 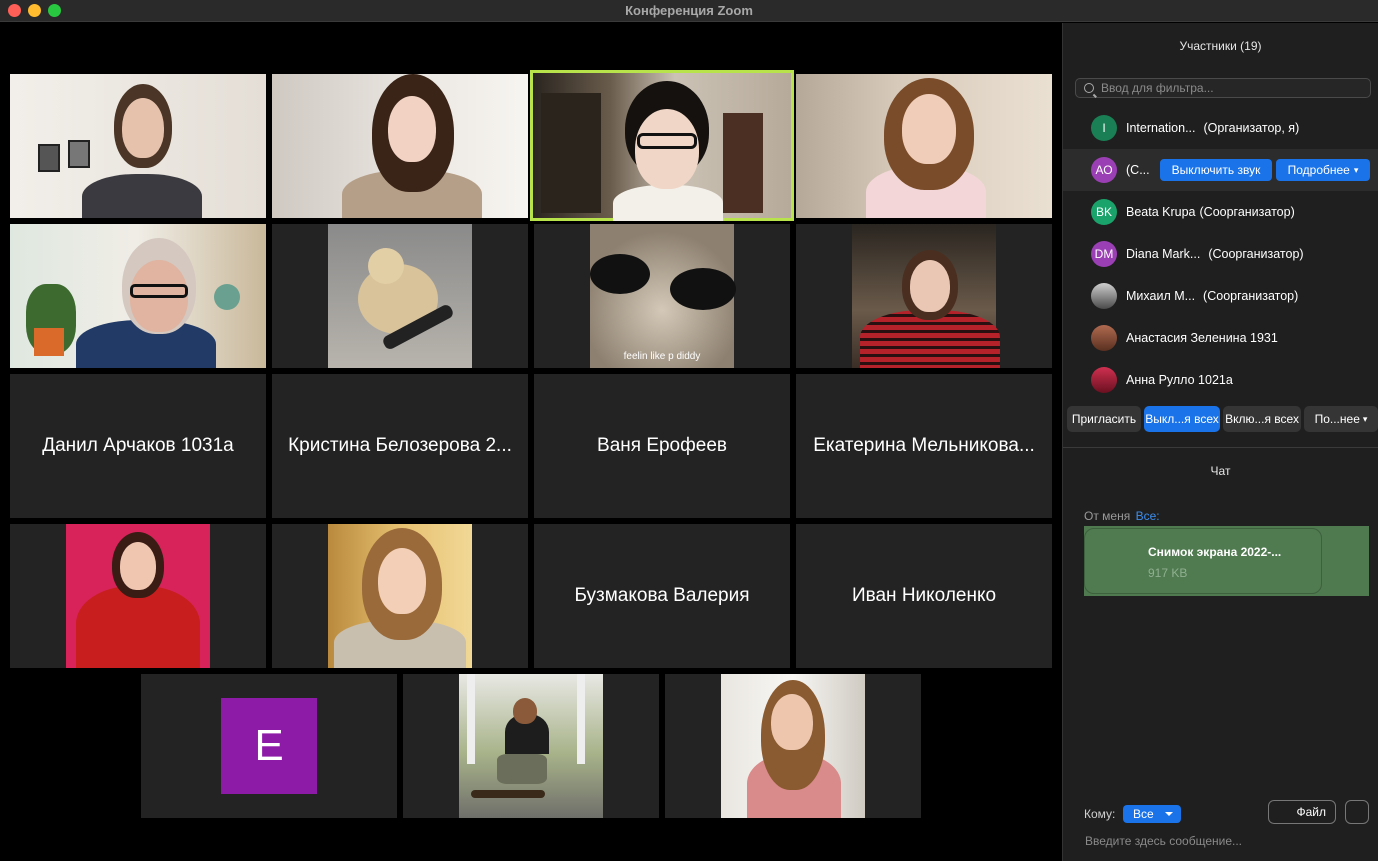 I want to click on participant-role: (Организатор, я), so click(x=1251, y=128).